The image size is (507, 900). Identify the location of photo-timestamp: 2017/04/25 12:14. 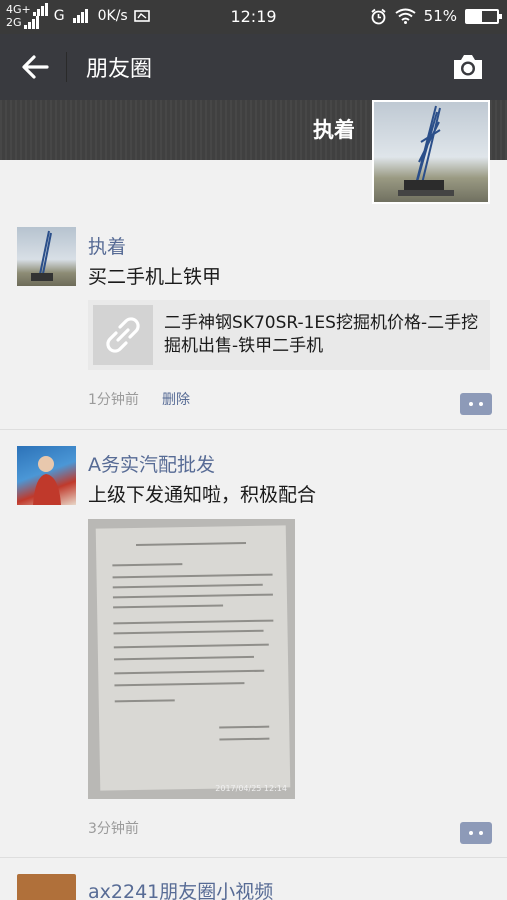
(251, 788).